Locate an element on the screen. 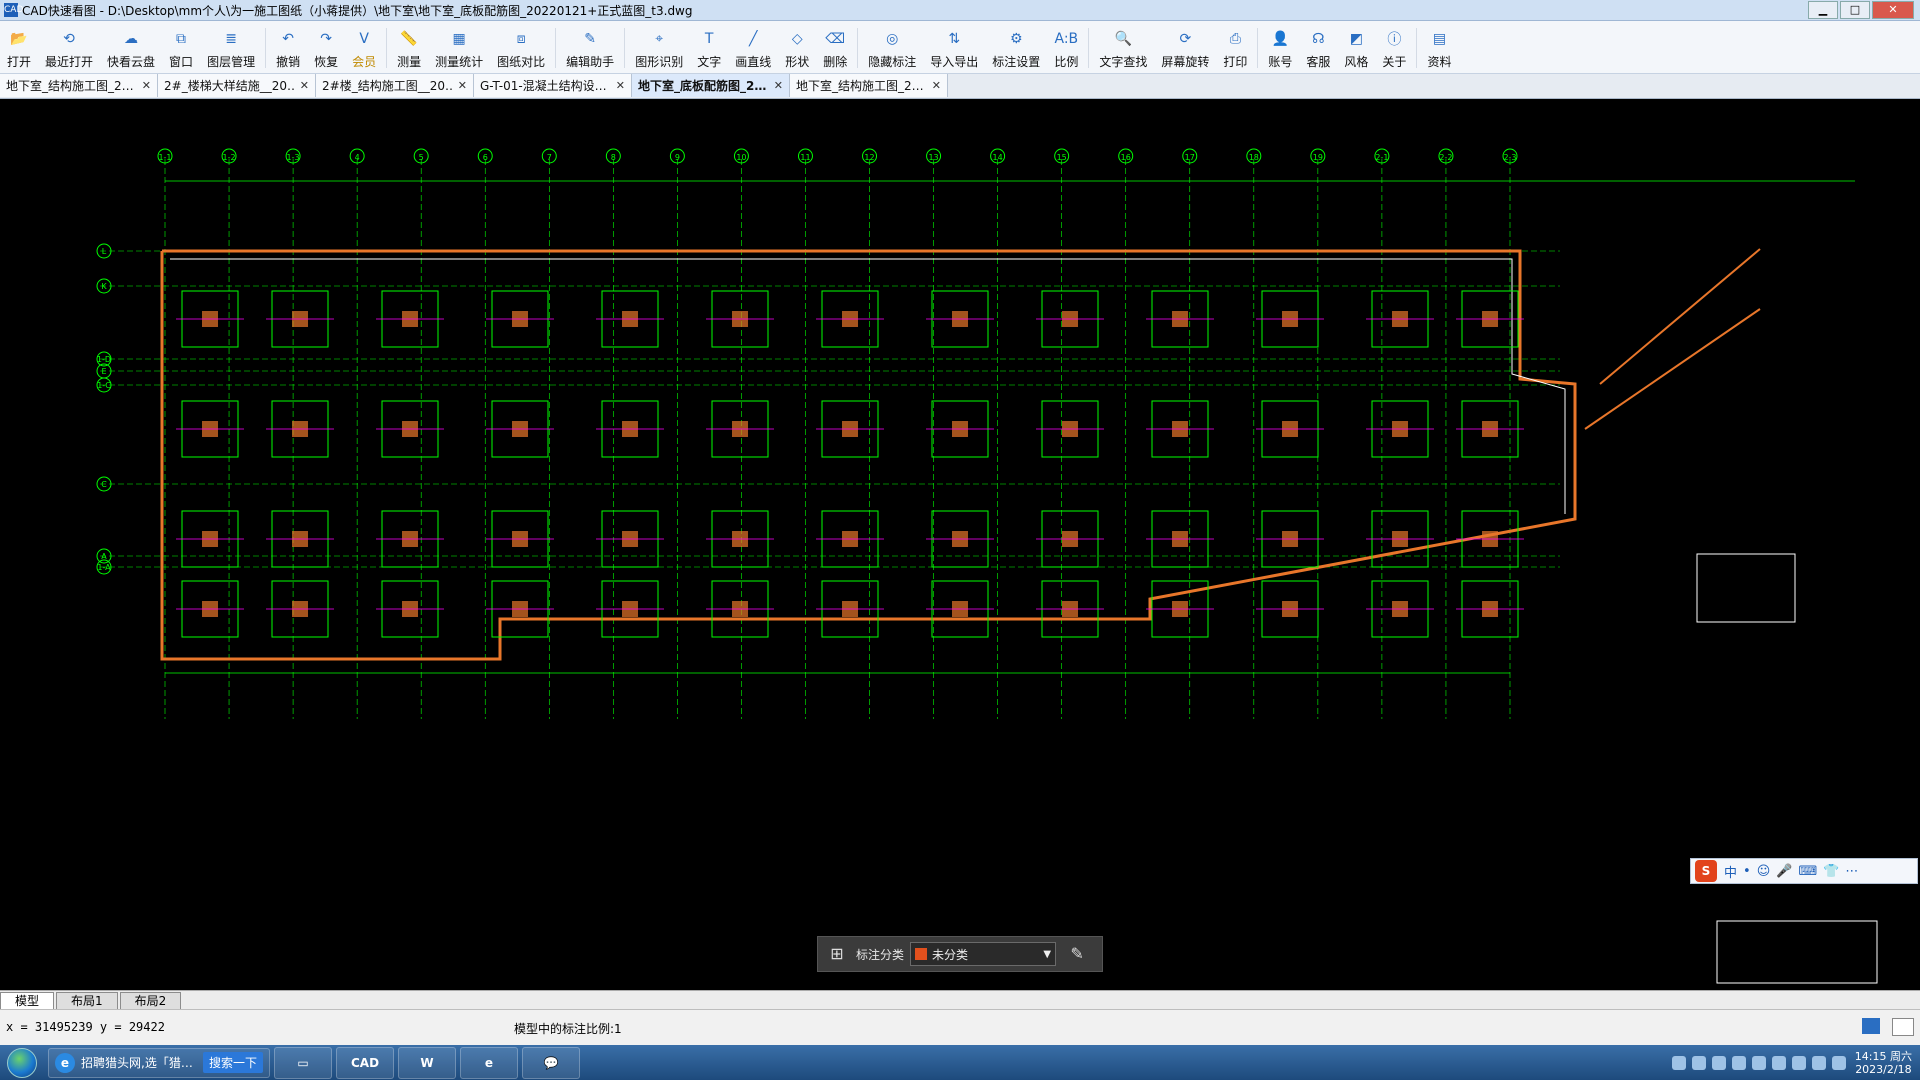  compare-icon: ⧈ is located at coordinates (521, 39).